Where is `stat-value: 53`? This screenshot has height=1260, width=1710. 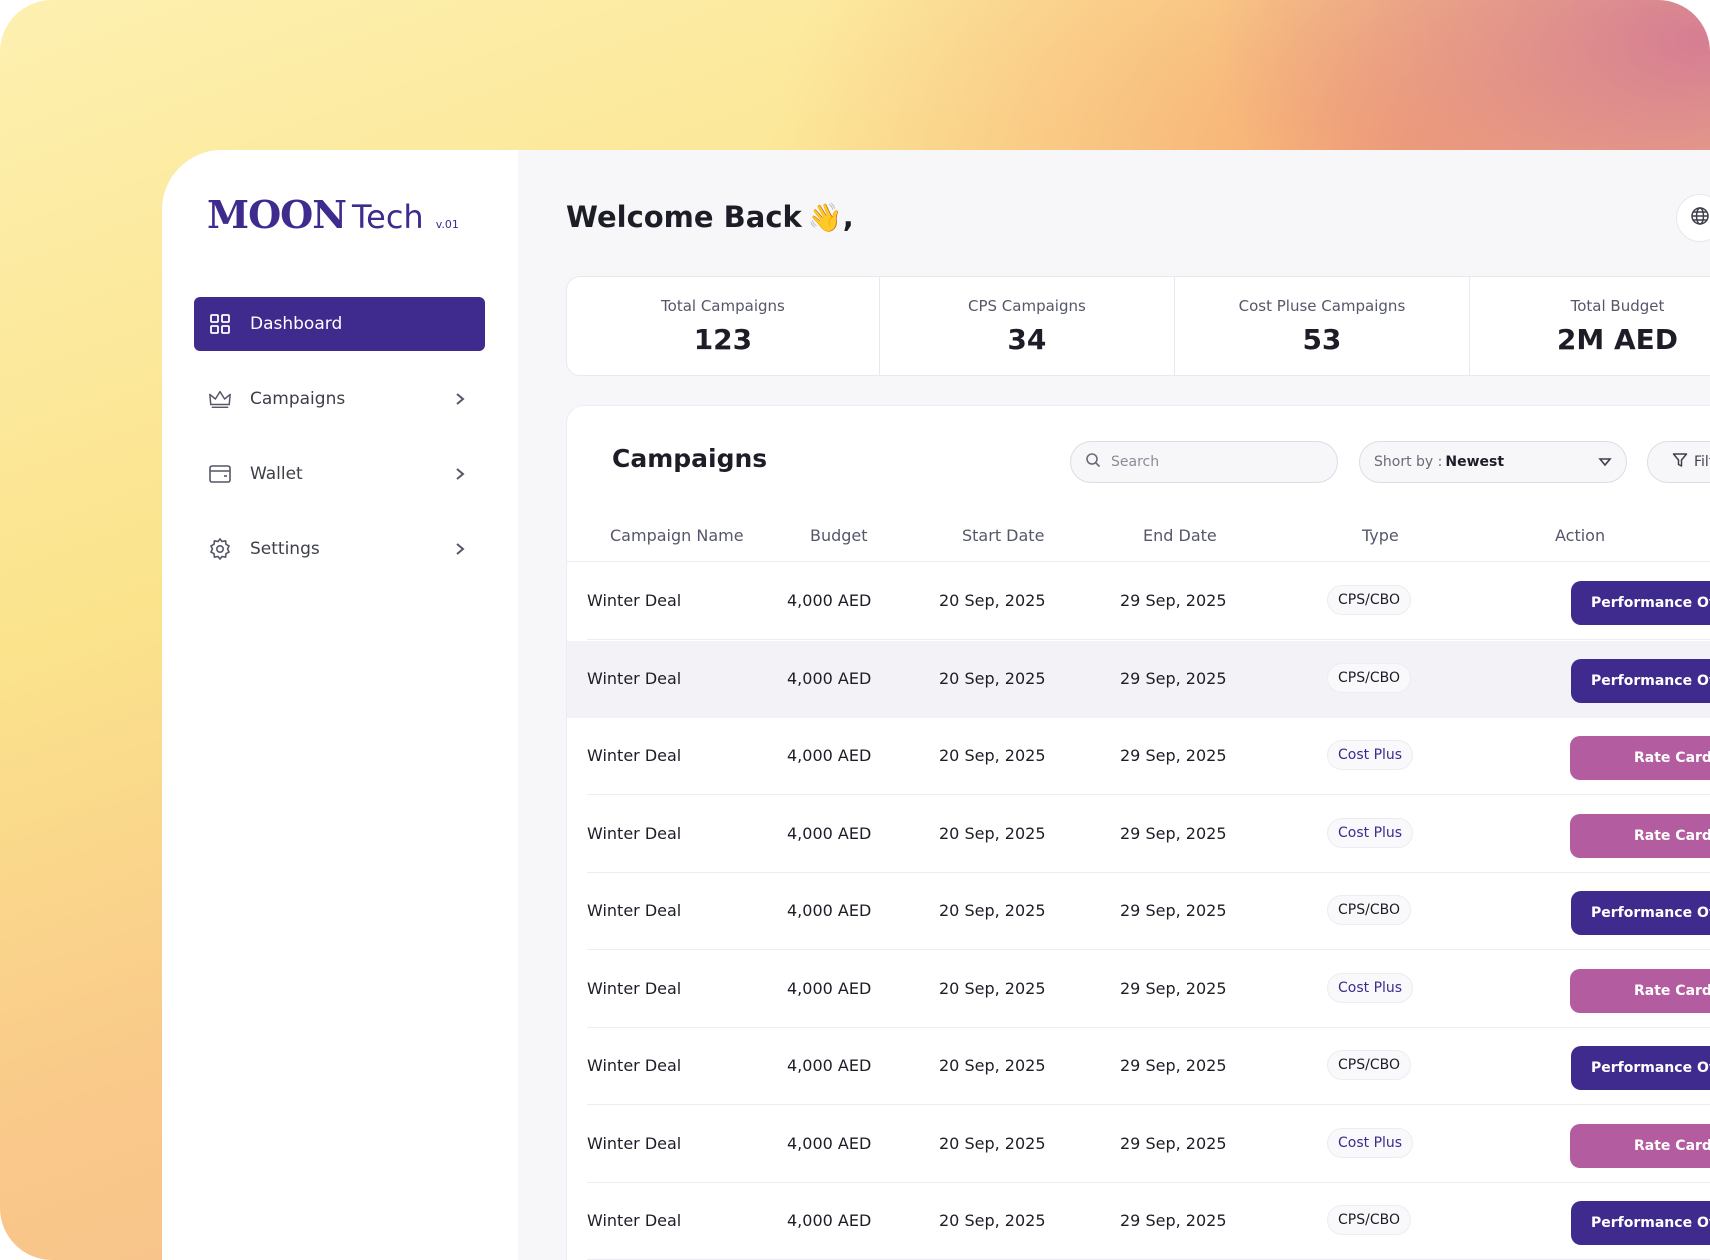
stat-value: 53 is located at coordinates (1322, 339).